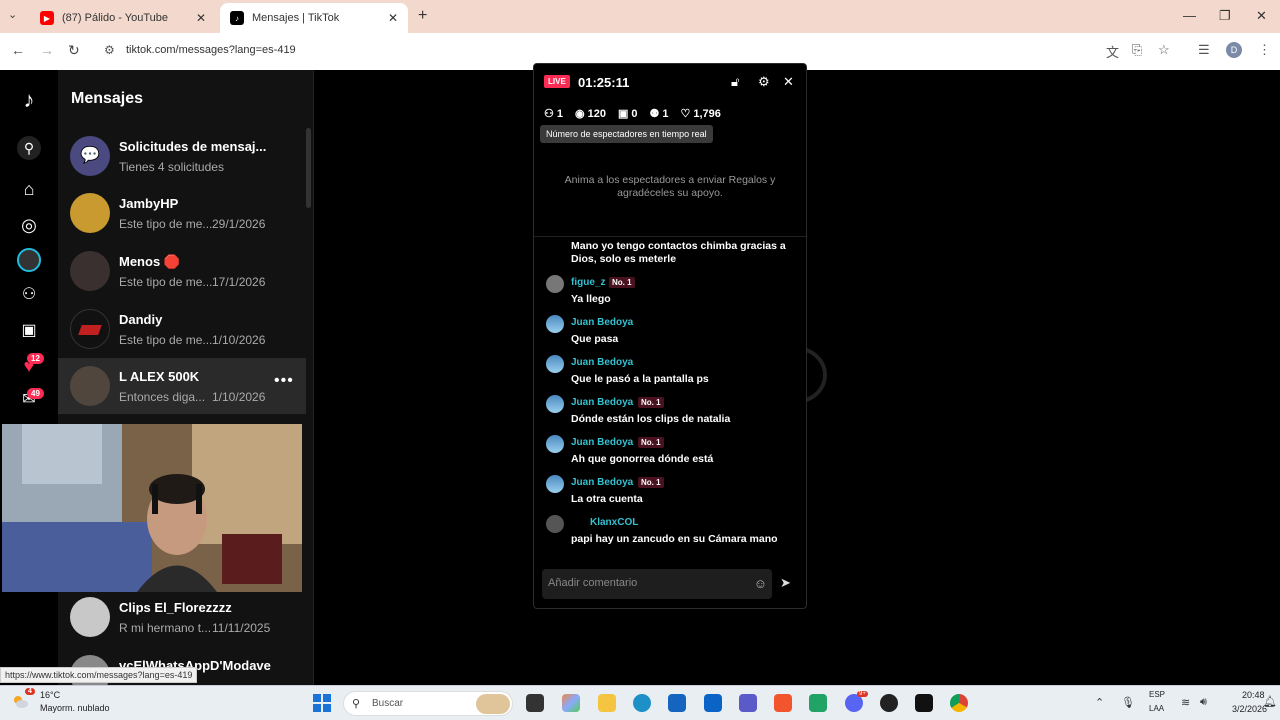 The height and width of the screenshot is (720, 1280). I want to click on live-icon: ▣, so click(29, 331).